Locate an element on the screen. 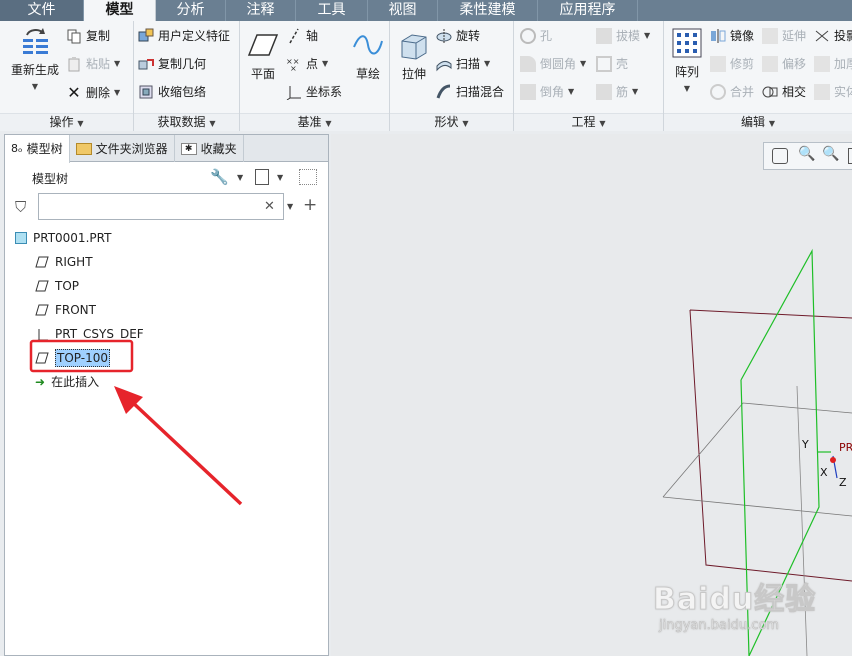 The width and height of the screenshot is (852, 656). rib-icon is located at coordinates (604, 91).